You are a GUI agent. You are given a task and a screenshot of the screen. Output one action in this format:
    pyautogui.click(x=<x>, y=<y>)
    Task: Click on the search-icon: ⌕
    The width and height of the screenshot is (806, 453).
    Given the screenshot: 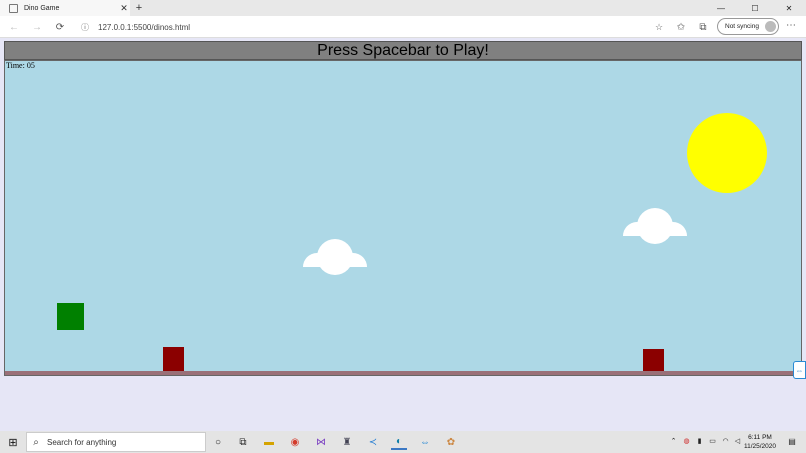 What is the action you would take?
    pyautogui.click(x=36, y=442)
    